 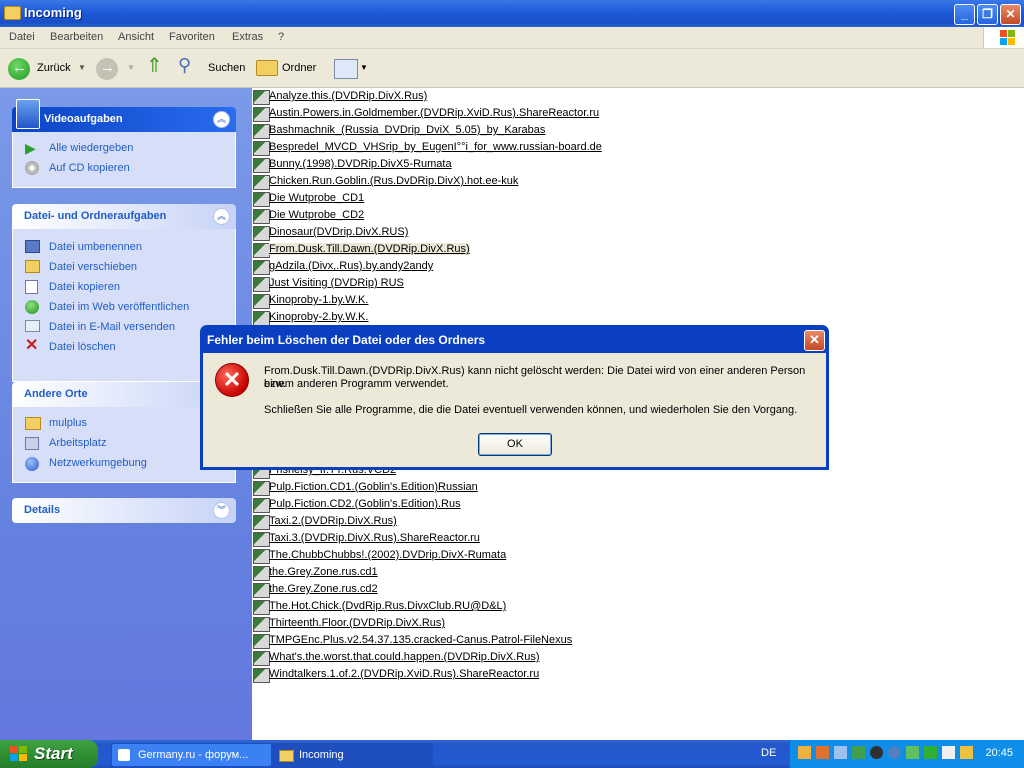 I want to click on task-button-incoming: Incoming, so click(x=352, y=755).